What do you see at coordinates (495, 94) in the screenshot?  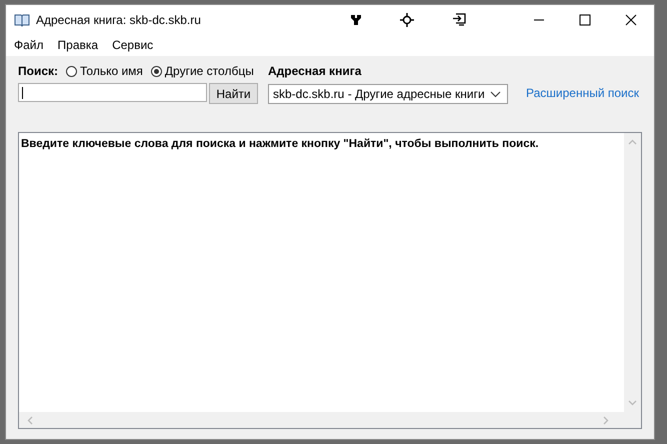 I see `chevron-down-icon` at bounding box center [495, 94].